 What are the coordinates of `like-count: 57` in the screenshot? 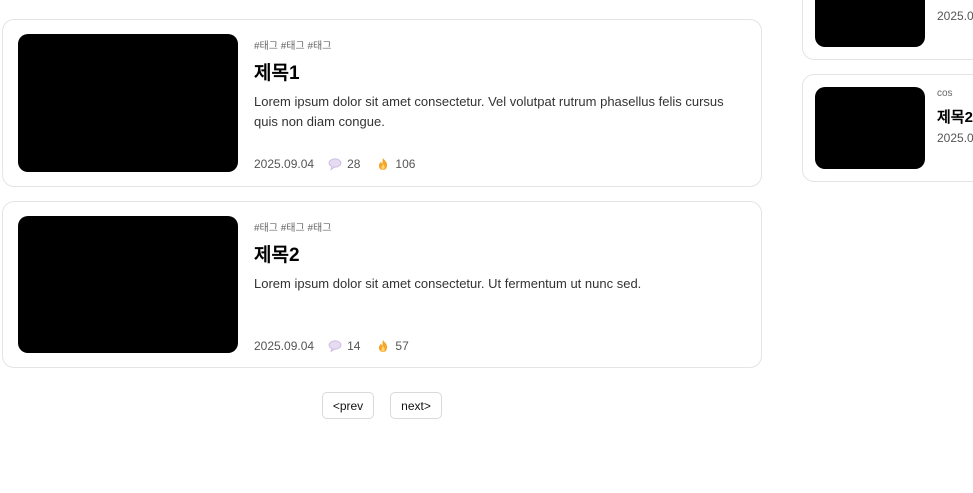 It's located at (392, 346).